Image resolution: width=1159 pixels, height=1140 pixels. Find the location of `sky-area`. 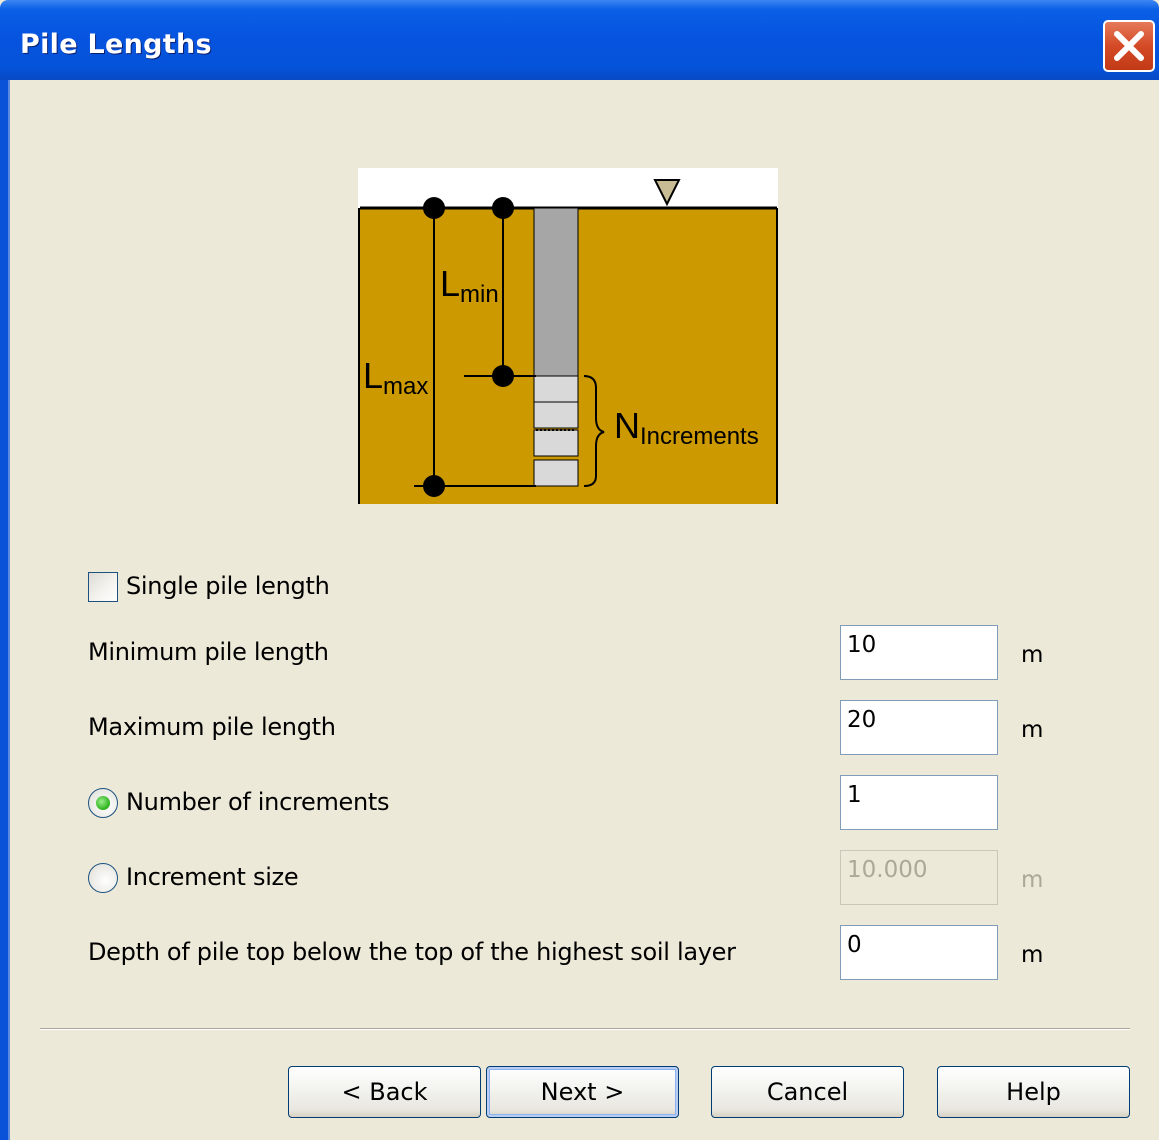

sky-area is located at coordinates (568, 188).